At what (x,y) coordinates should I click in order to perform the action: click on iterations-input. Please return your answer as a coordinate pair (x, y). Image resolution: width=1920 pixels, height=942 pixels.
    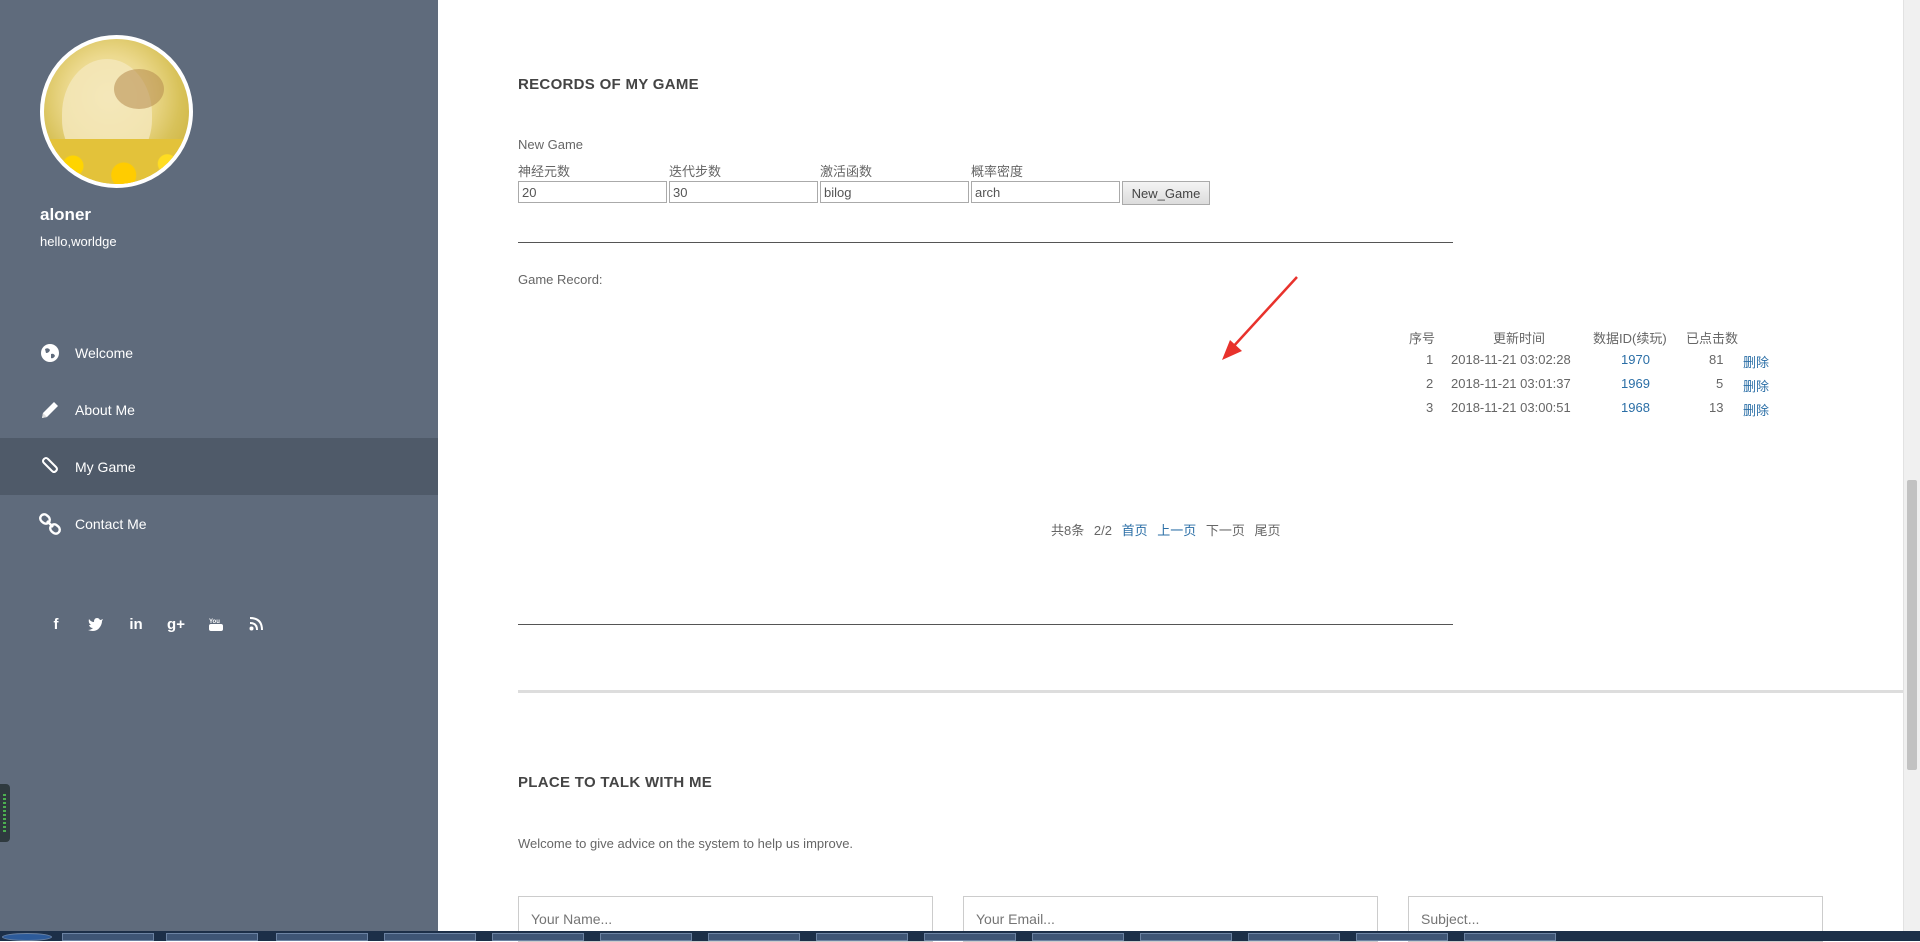
    Looking at the image, I should click on (743, 192).